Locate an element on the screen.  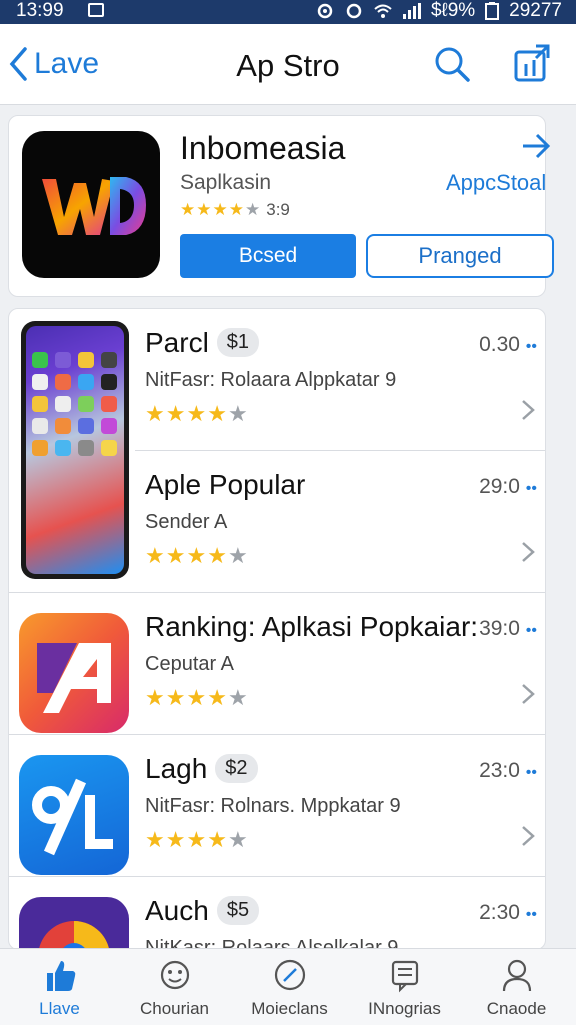
settings-icon is located at coordinates (325, 11).